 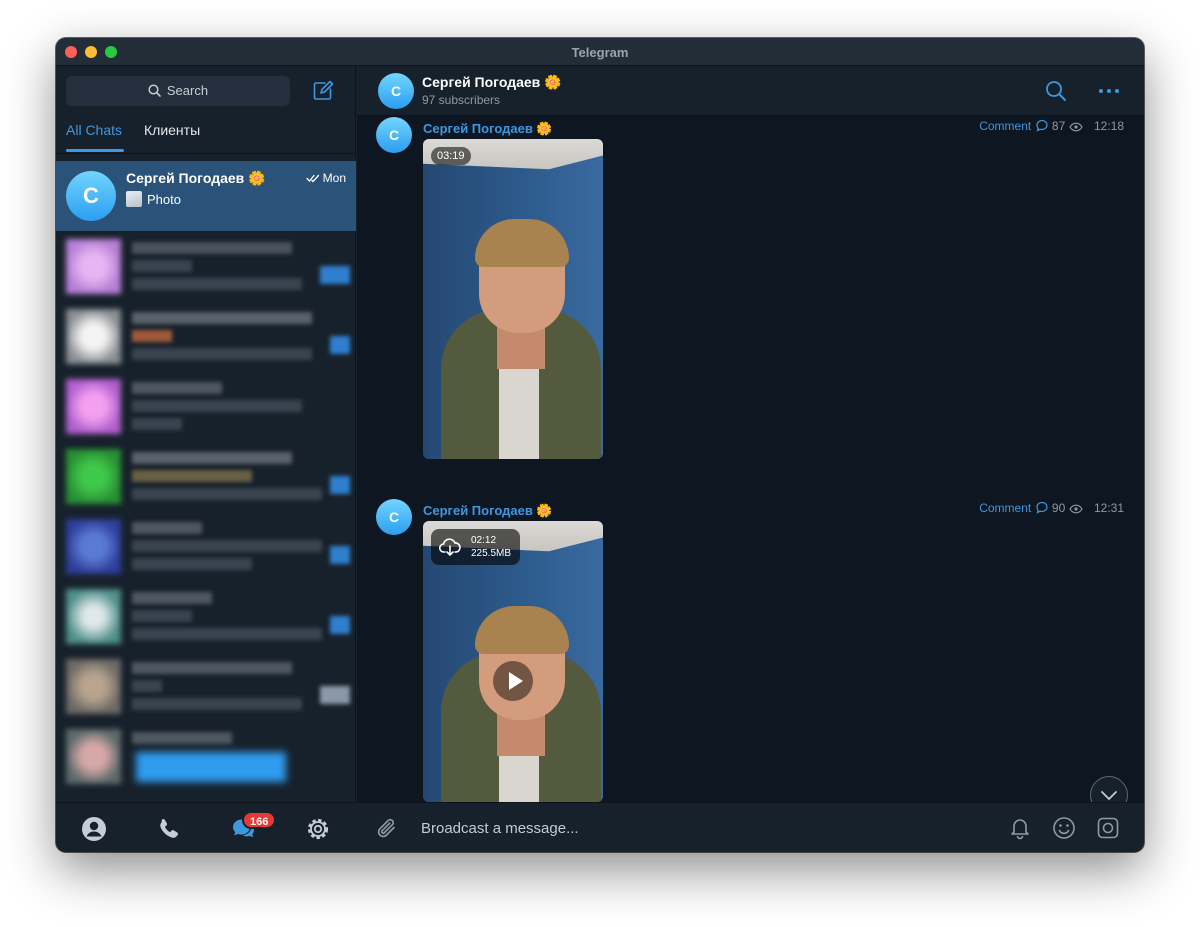 I want to click on message-meta: Comment 90 12:31, so click(x=1051, y=508).